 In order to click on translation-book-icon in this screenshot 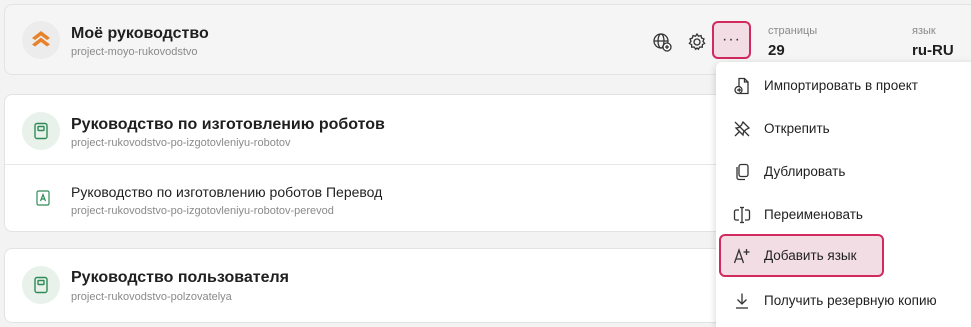, I will do `click(43, 198)`.